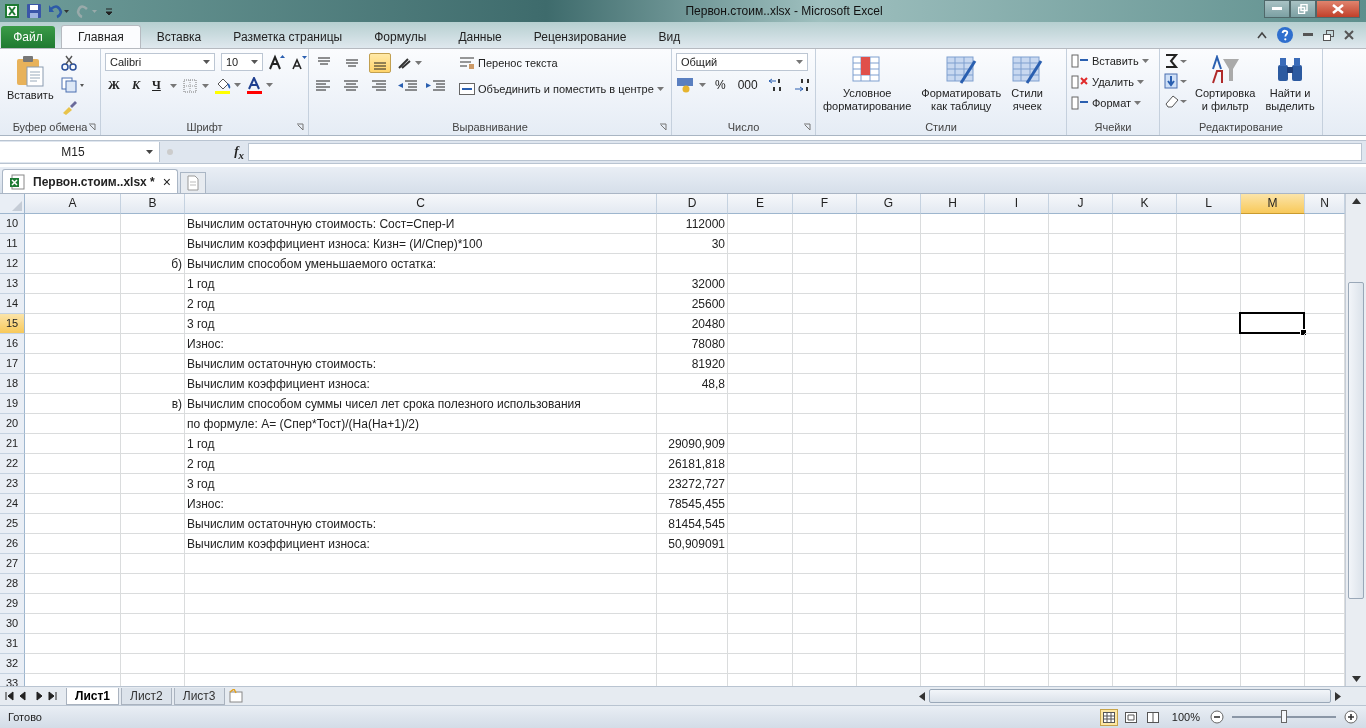 Image resolution: width=1366 pixels, height=728 pixels. What do you see at coordinates (421, 204) in the screenshot?
I see `column-header: C` at bounding box center [421, 204].